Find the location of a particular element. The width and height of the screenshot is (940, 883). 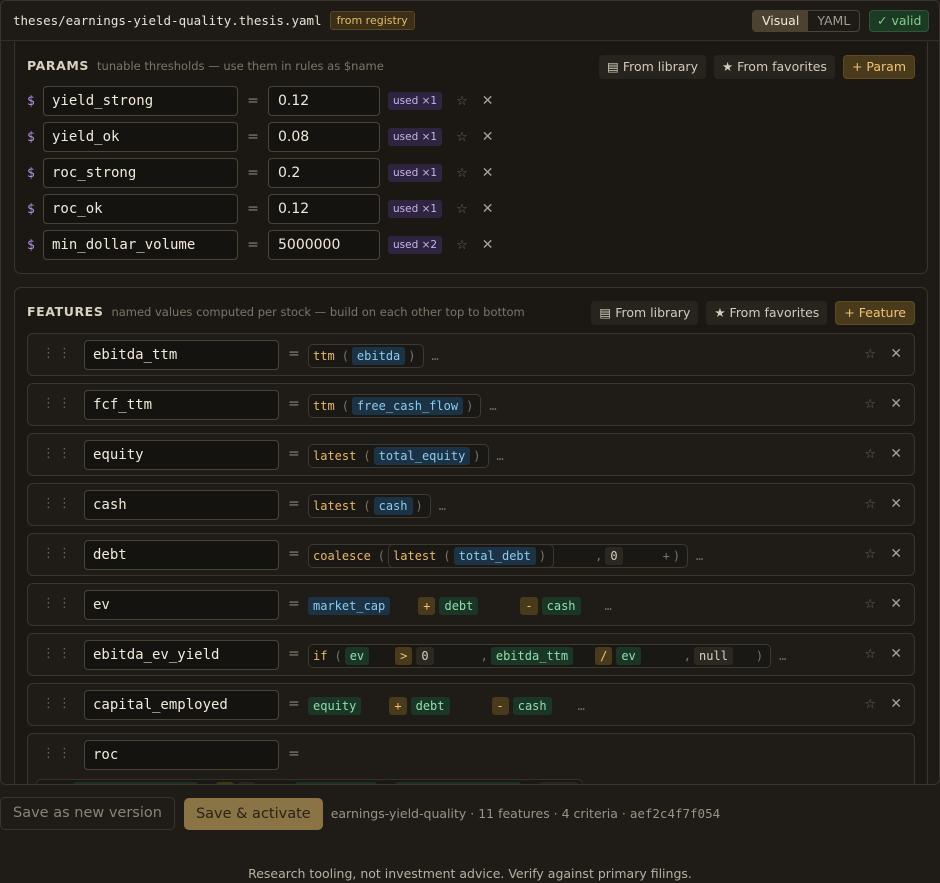

add-arg-icon: + is located at coordinates (666, 556).